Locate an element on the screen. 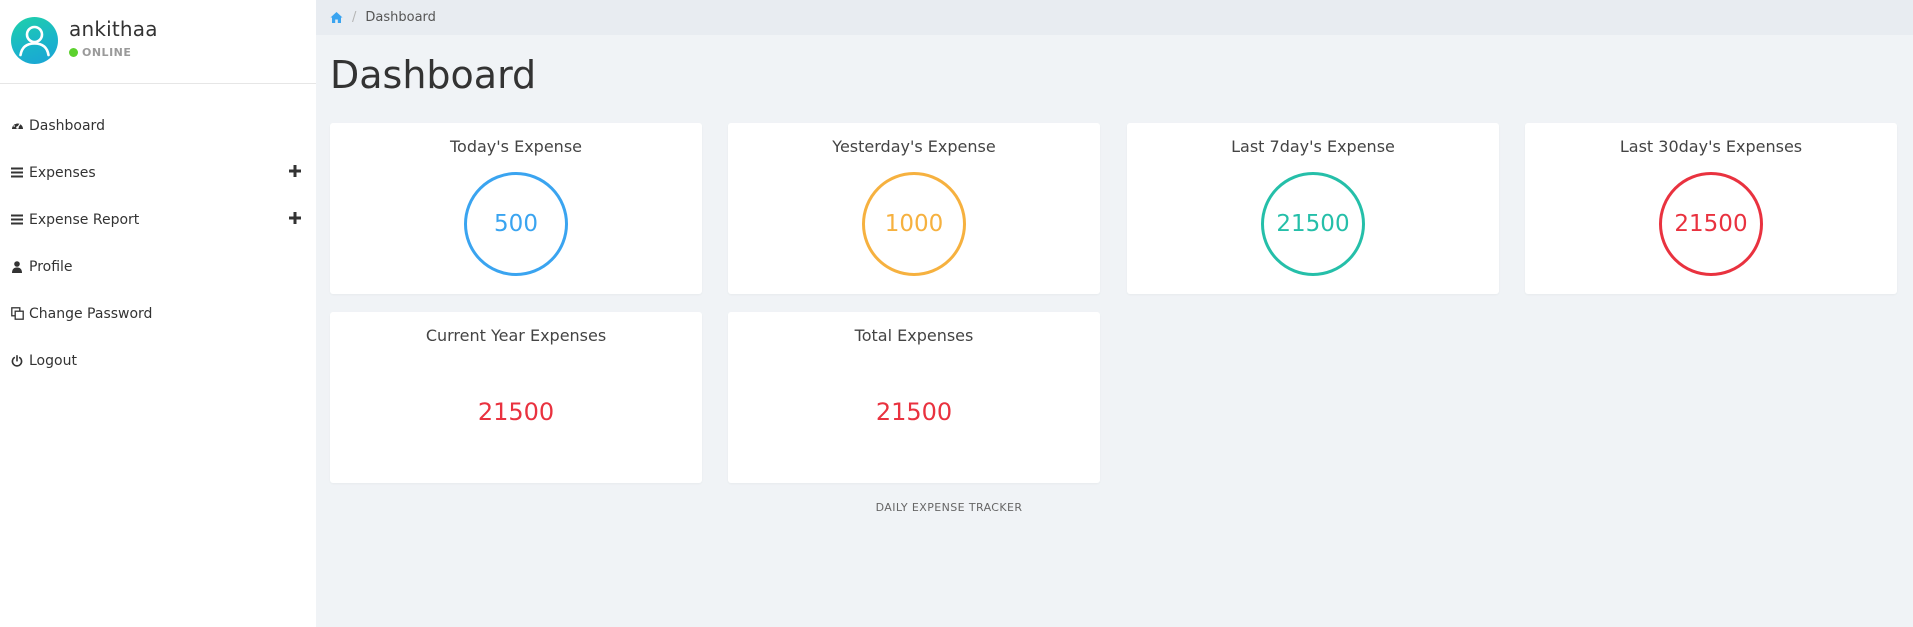 The image size is (1913, 627). breadcrumb-current: Dashboard is located at coordinates (400, 17).